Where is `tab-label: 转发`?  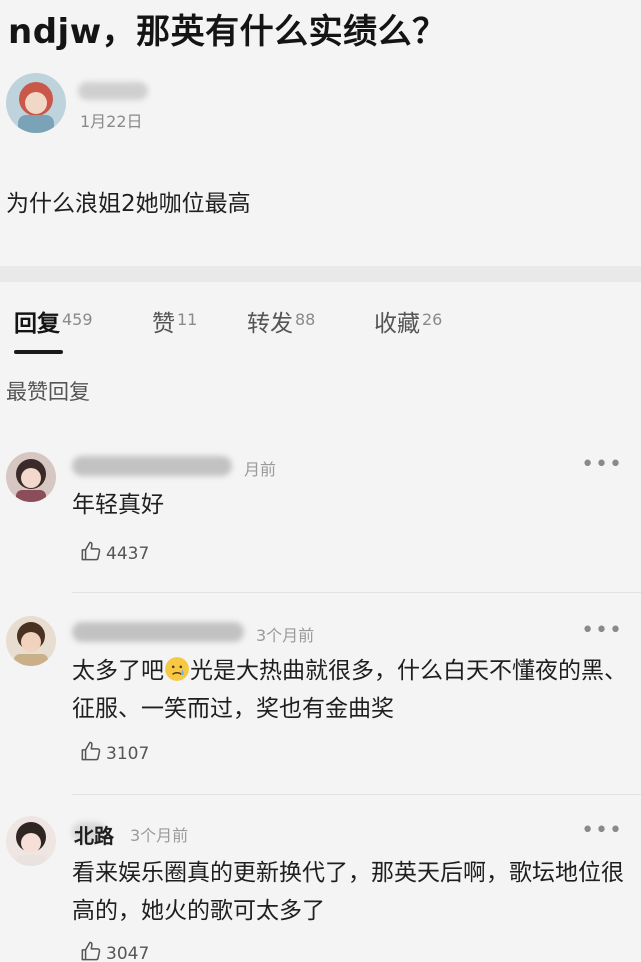
tab-label: 转发 is located at coordinates (270, 324).